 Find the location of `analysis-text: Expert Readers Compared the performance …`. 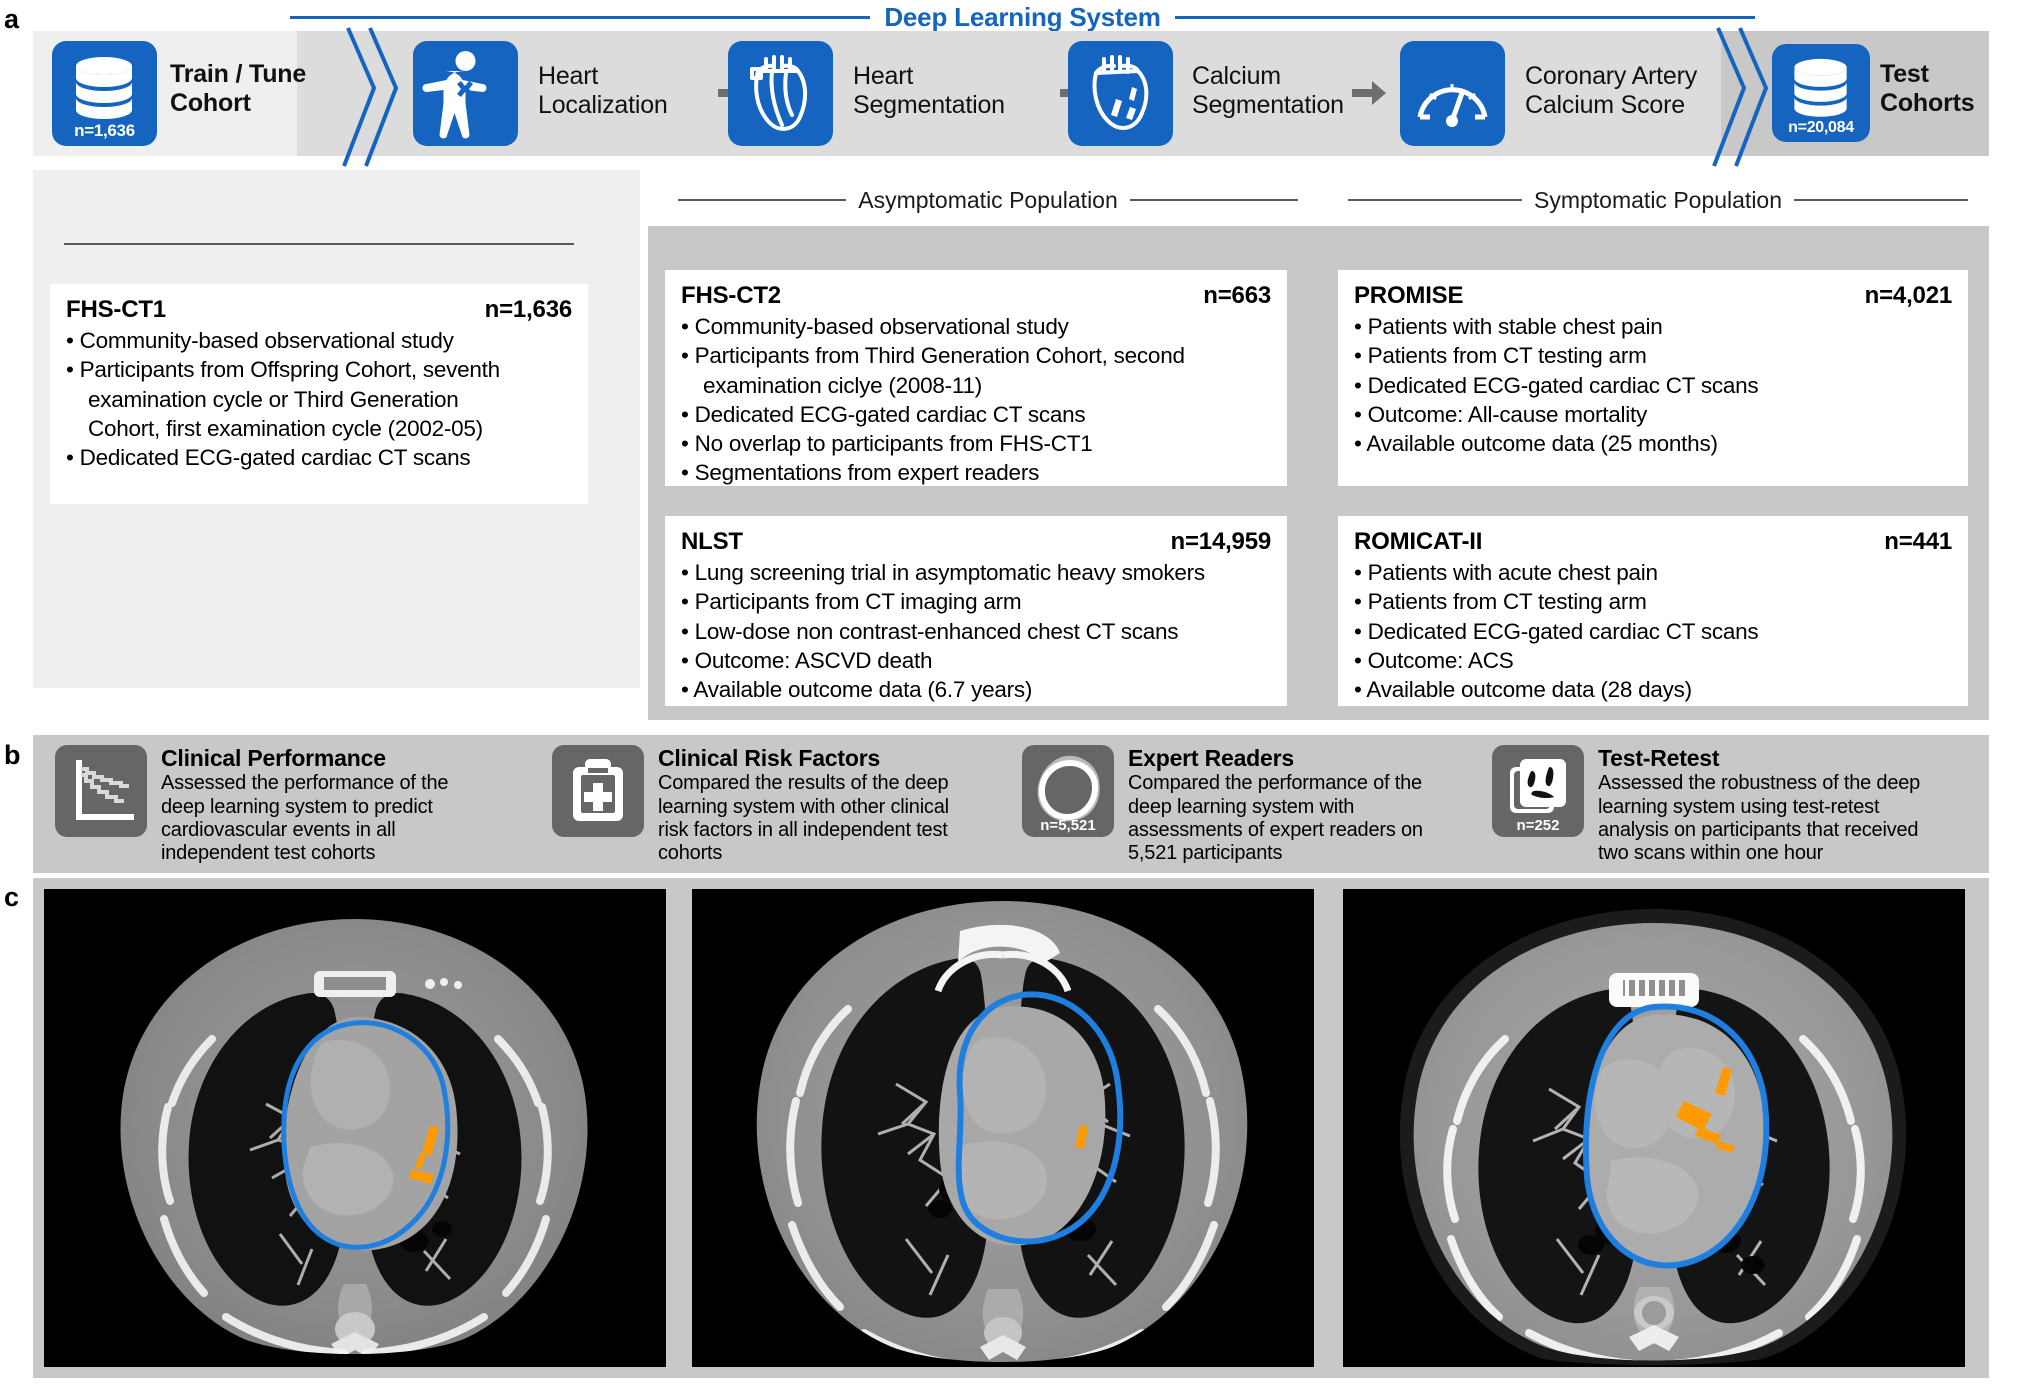

analysis-text: Expert Readers Compared the performance … is located at coordinates (1275, 805).